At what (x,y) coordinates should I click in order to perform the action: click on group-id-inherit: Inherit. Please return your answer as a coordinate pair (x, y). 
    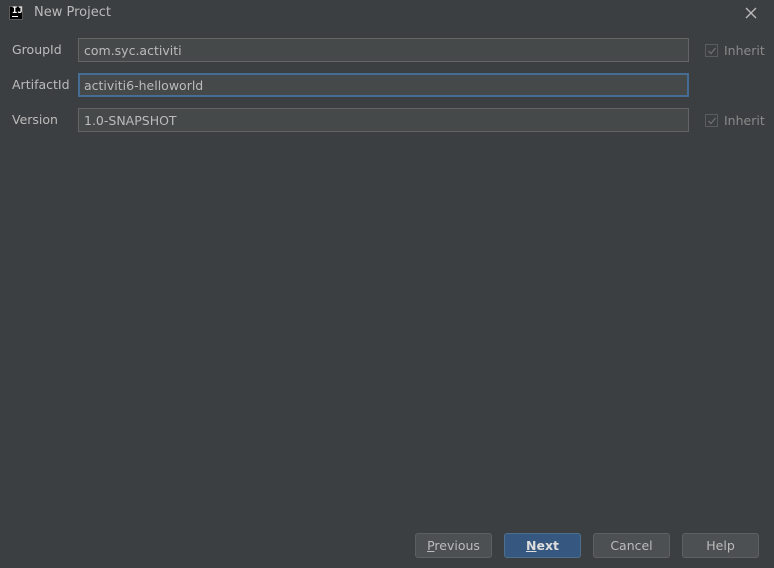
    Looking at the image, I should click on (735, 50).